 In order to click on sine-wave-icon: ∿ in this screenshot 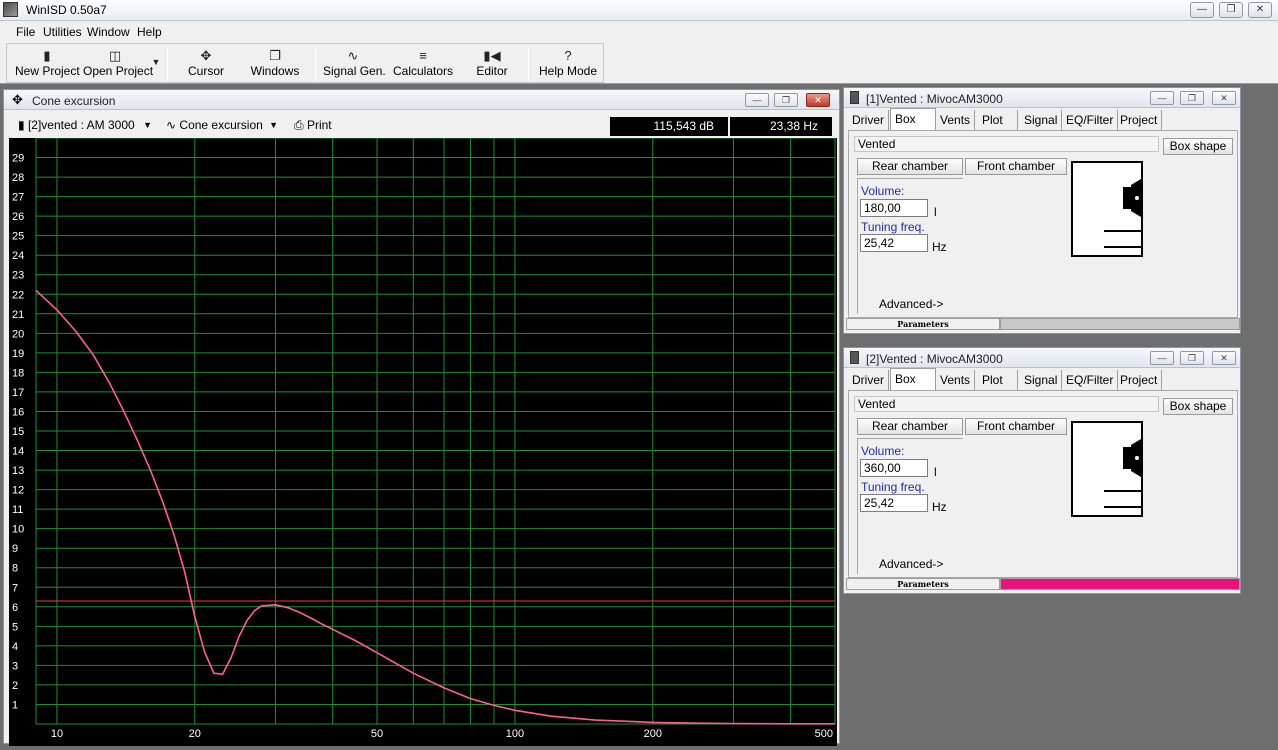, I will do `click(353, 55)`.